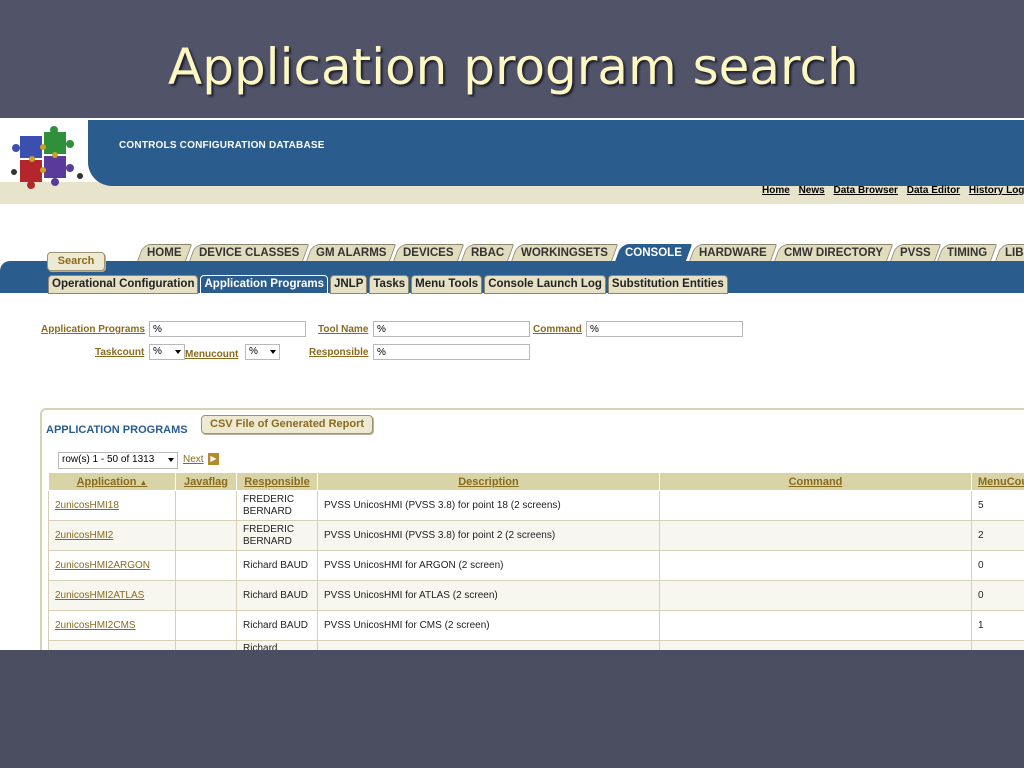  Describe the element at coordinates (667, 284) in the screenshot. I see `subtab-substitution-entities: Substitution Entities` at that location.